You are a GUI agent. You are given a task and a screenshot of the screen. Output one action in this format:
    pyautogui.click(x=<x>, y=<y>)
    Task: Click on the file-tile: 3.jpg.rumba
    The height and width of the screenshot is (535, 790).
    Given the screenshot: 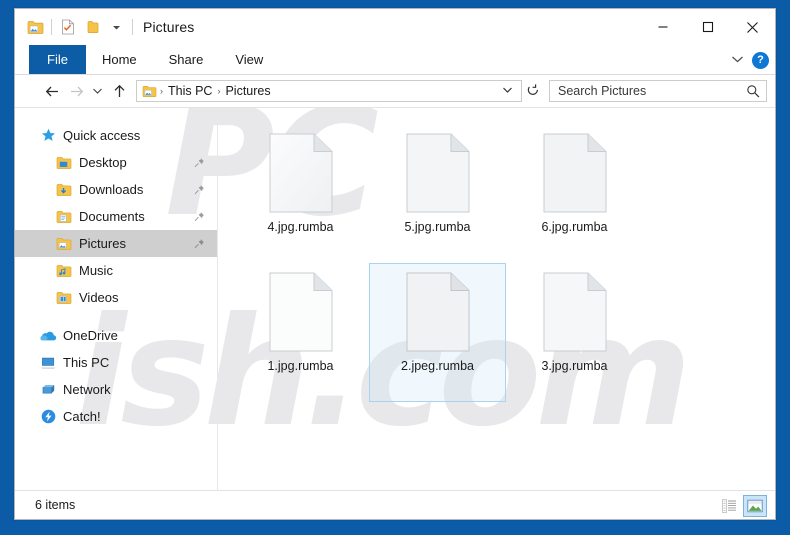 What is the action you would take?
    pyautogui.click(x=574, y=332)
    